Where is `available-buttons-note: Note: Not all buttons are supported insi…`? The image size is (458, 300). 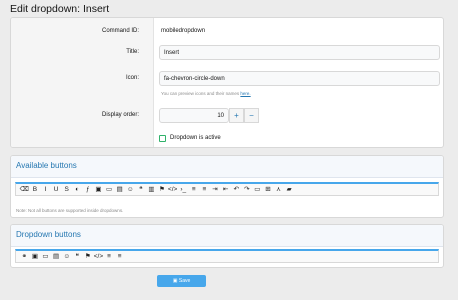
available-buttons-note: Note: Not all buttons are supported insi… is located at coordinates (70, 210).